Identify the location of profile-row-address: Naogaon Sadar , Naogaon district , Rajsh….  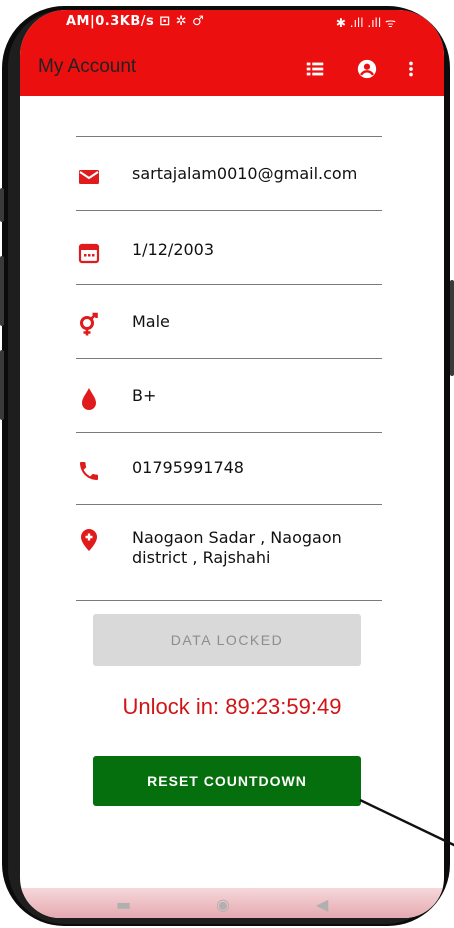
(236, 548).